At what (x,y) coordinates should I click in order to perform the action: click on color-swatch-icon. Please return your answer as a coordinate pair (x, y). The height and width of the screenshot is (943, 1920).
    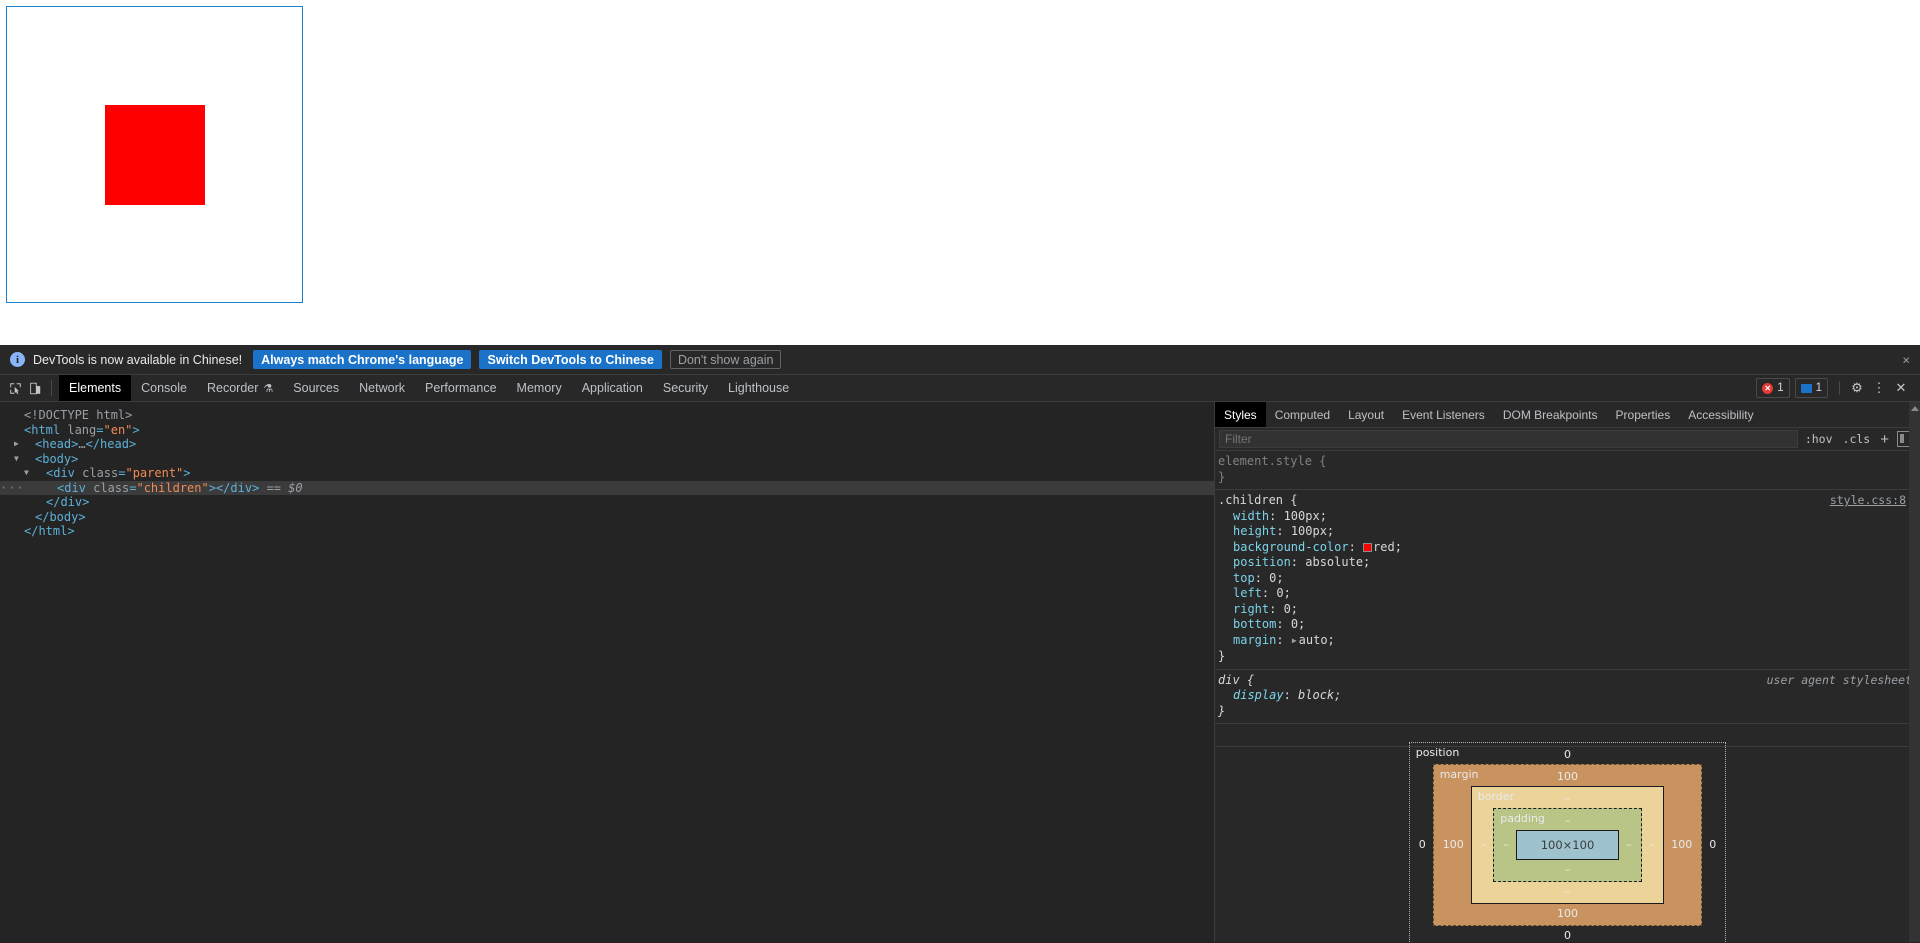
    Looking at the image, I should click on (1368, 547).